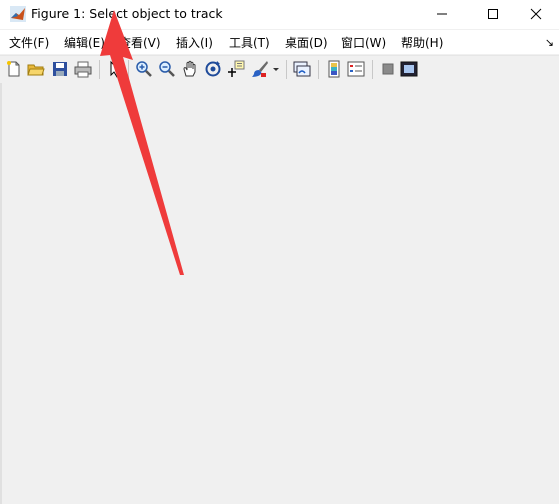  What do you see at coordinates (167, 69) in the screenshot?
I see `zoom-out-icon` at bounding box center [167, 69].